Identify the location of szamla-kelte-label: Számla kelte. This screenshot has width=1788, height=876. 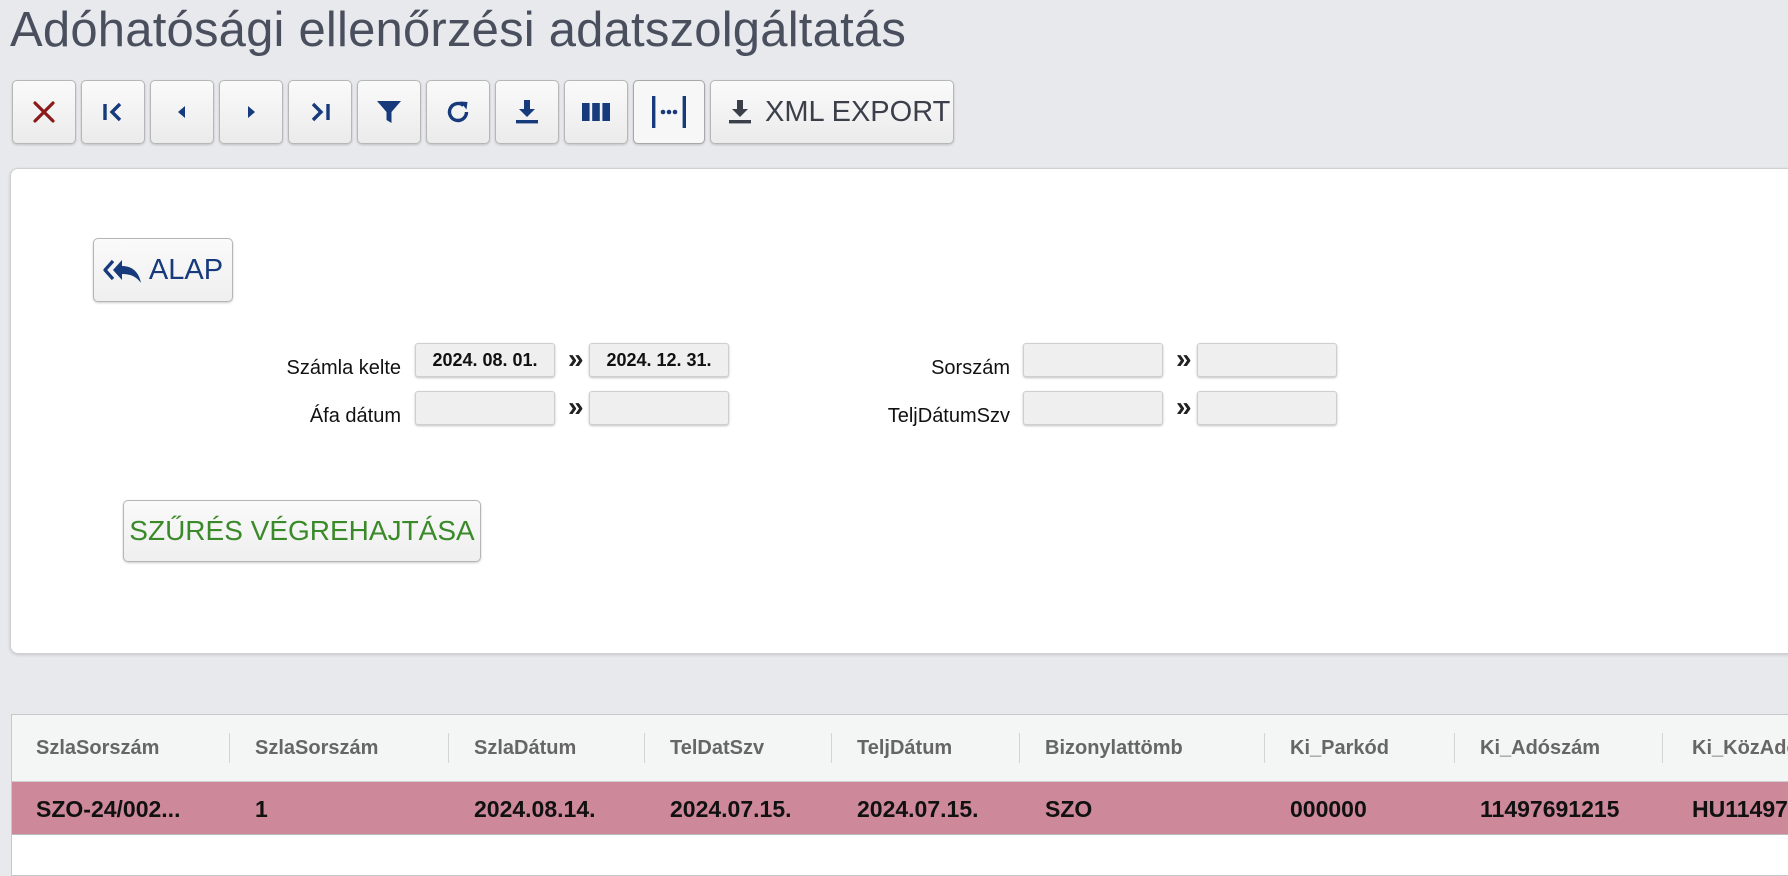
(344, 368).